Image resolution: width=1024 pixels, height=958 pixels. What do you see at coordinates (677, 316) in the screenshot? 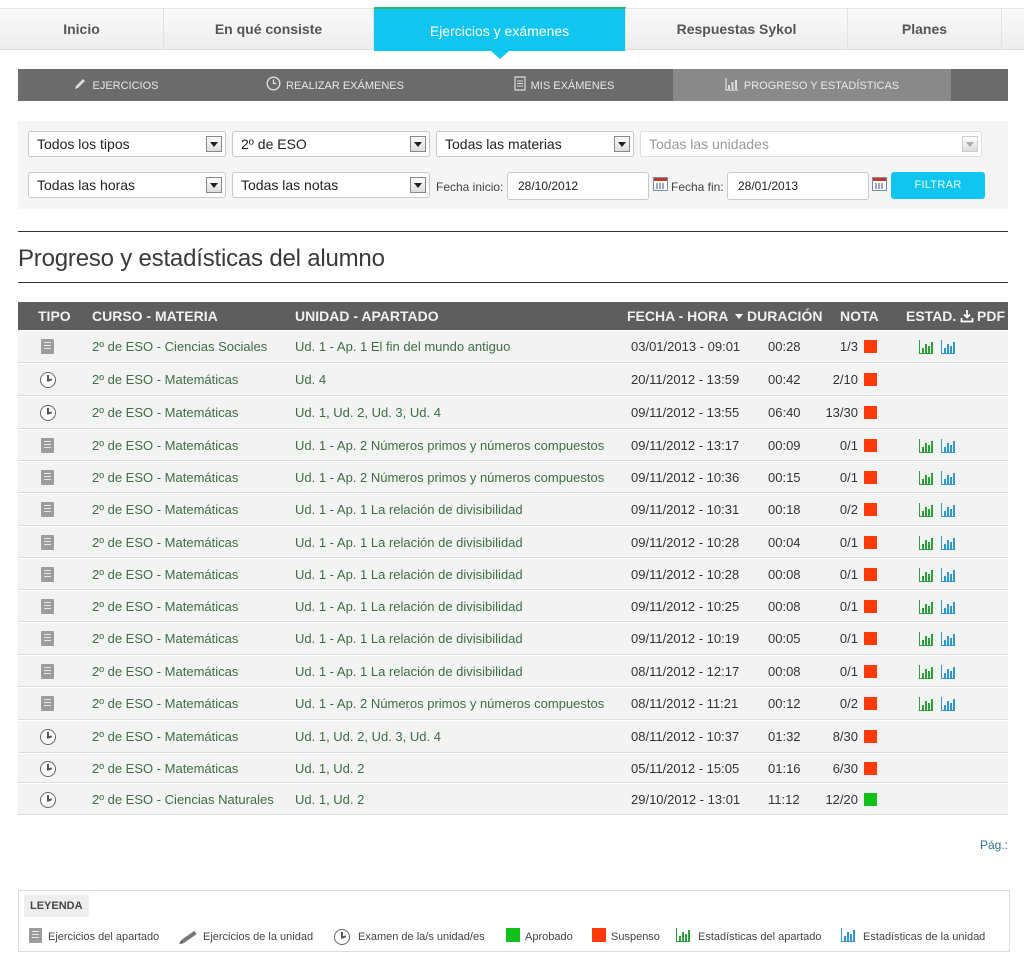
I see `header-fecha-hora: FECHA - HORA` at bounding box center [677, 316].